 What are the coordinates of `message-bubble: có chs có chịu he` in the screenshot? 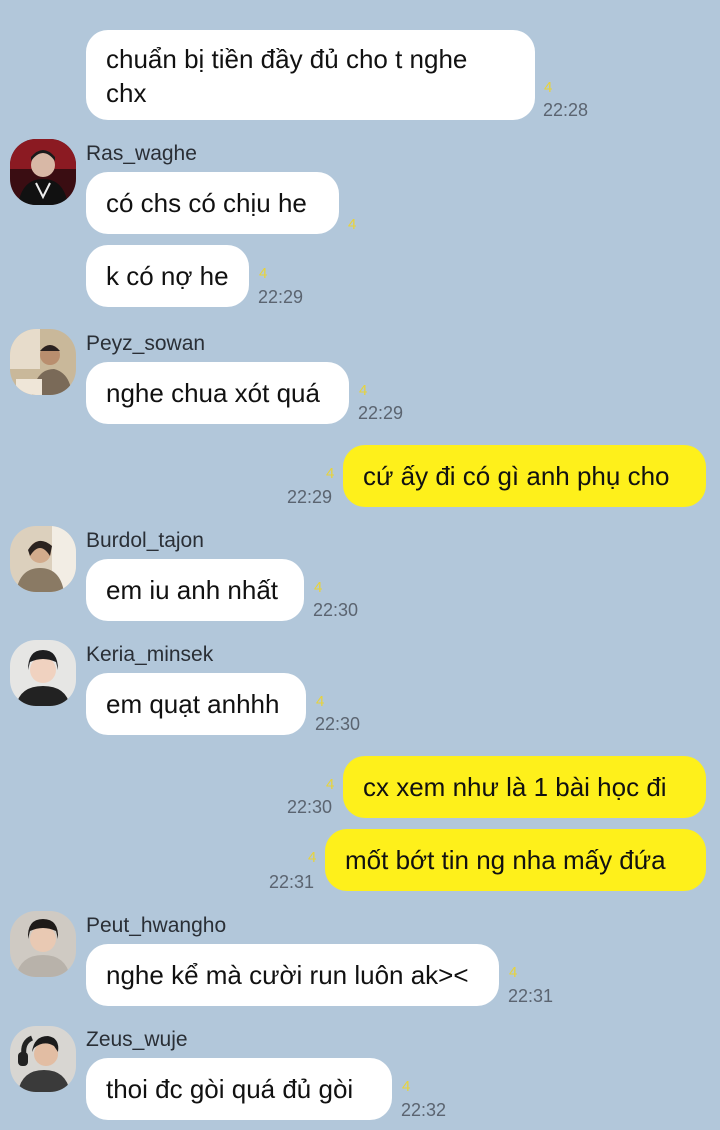 It's located at (212, 203).